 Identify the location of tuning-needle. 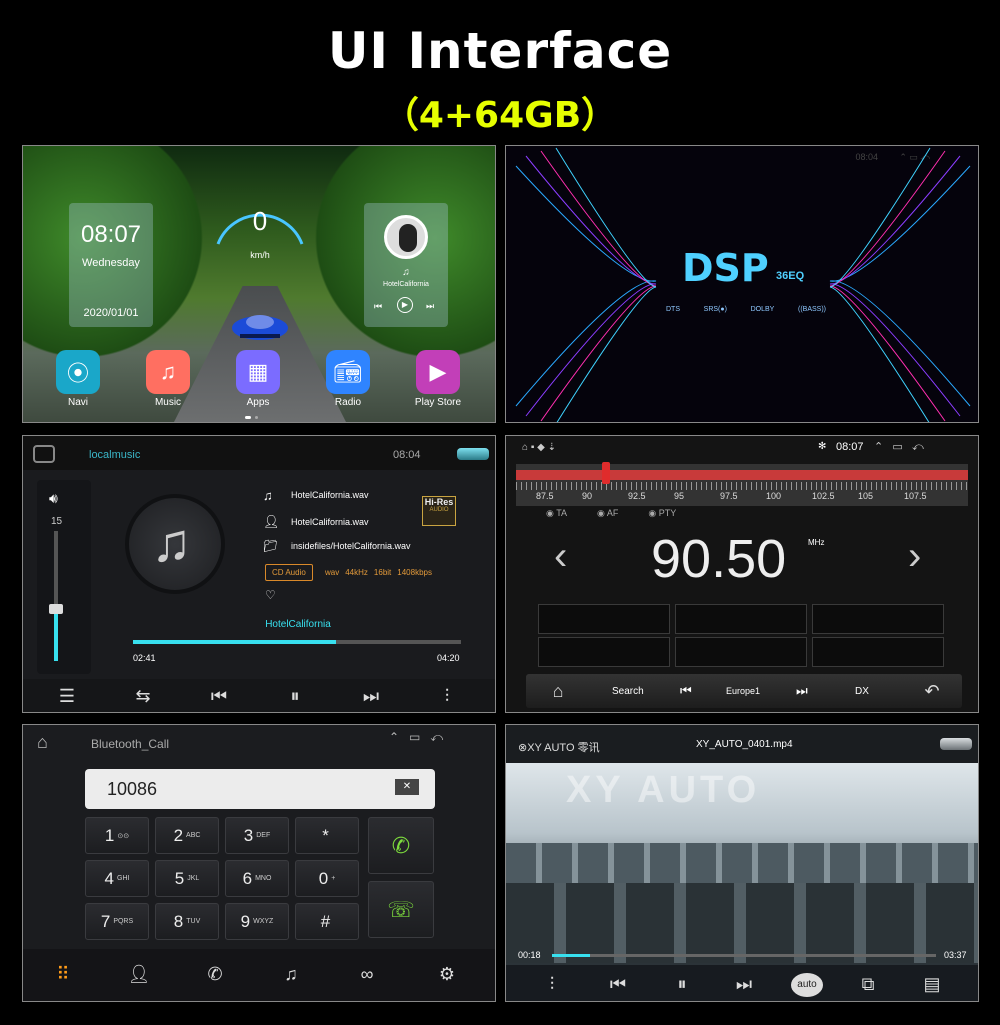
(606, 473).